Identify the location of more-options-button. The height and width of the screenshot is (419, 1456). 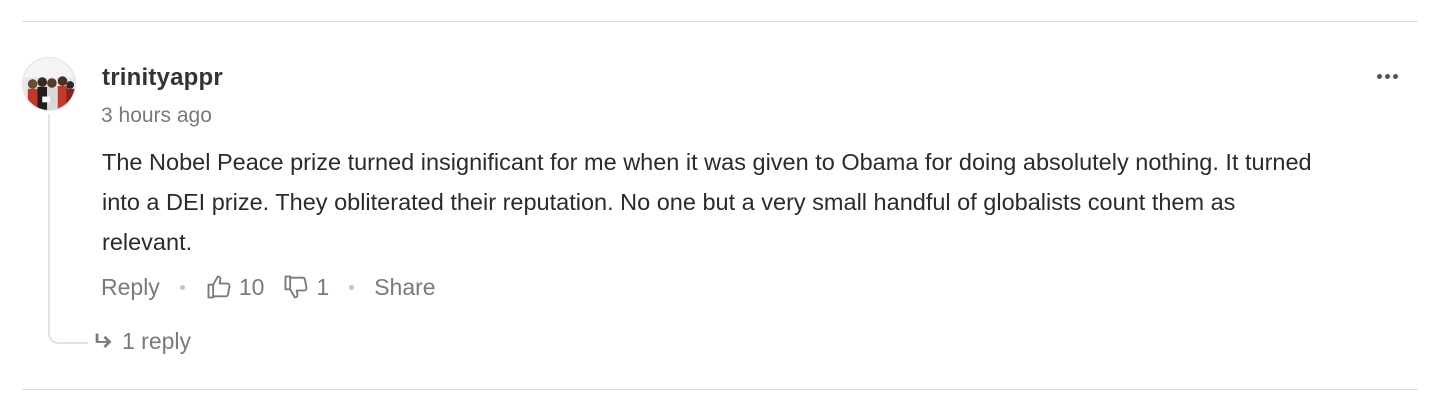
(1387, 76).